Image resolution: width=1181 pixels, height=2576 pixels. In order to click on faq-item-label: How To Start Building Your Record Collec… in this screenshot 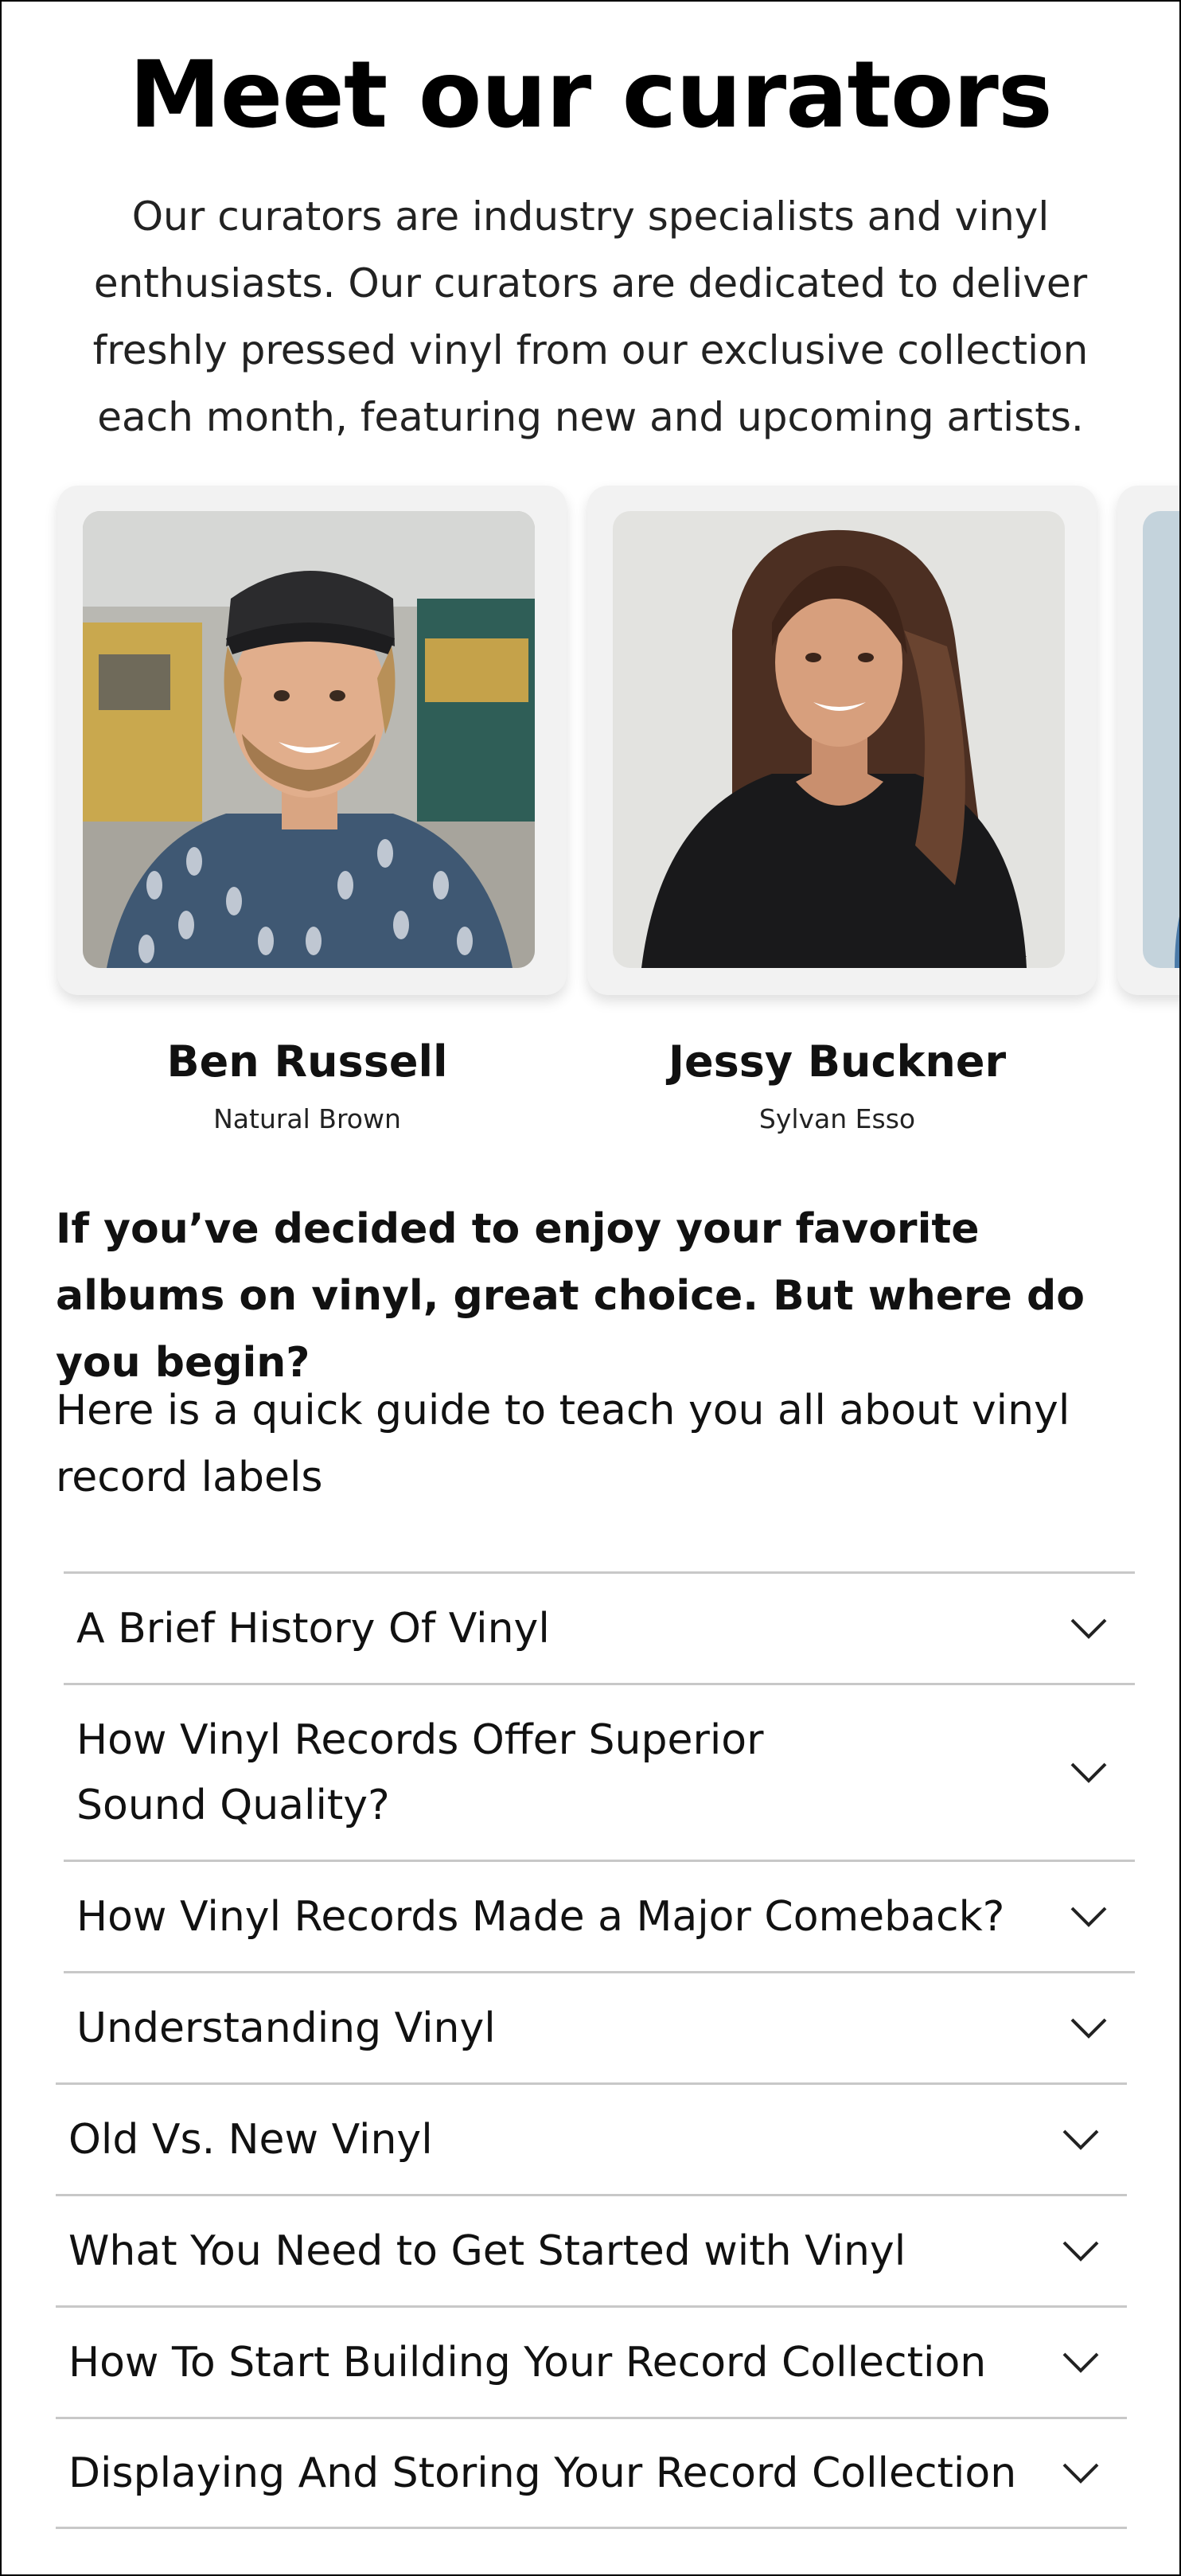, I will do `click(527, 2362)`.